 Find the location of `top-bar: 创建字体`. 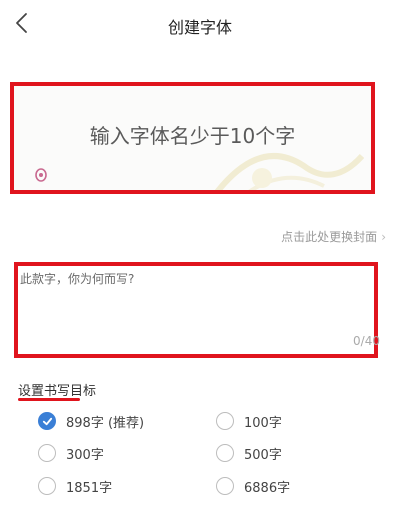

top-bar: 创建字体 is located at coordinates (200, 26).